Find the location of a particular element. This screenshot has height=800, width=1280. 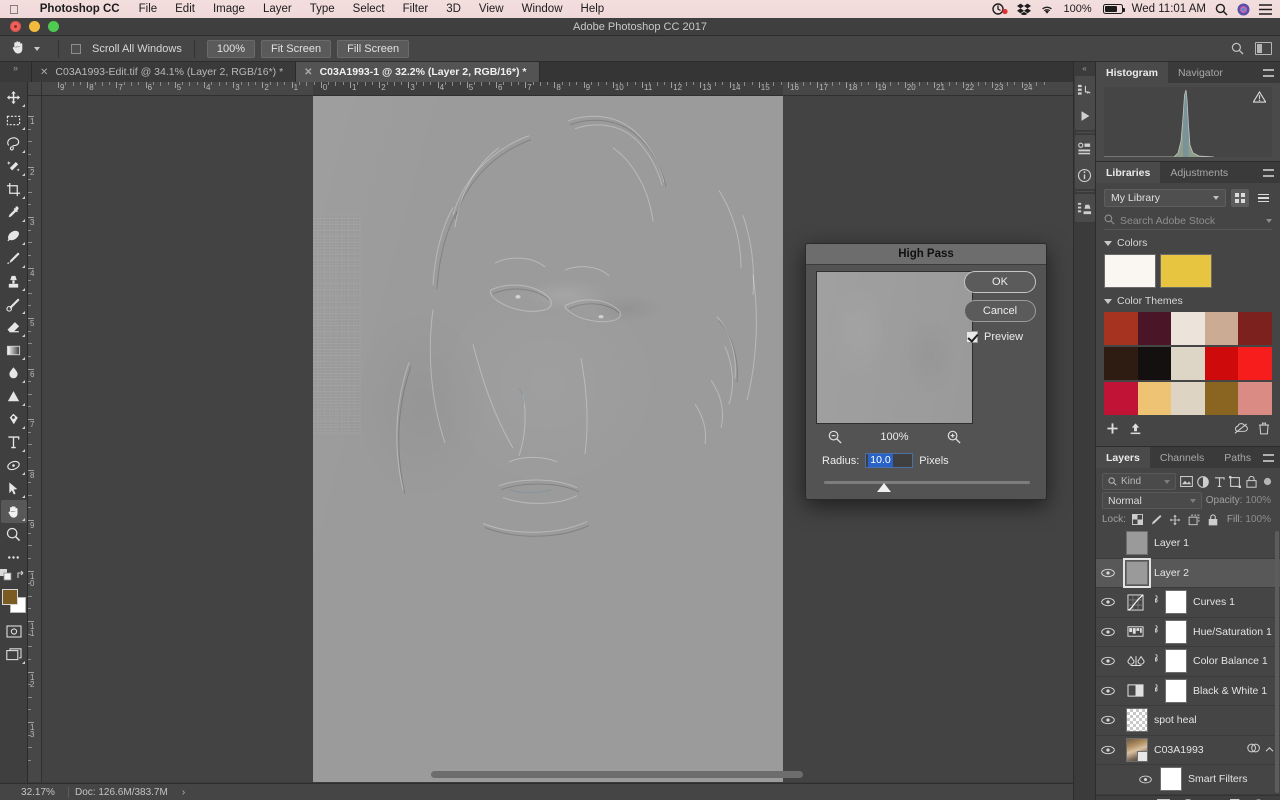

tab-libraries: Libraries is located at coordinates (1128, 172).